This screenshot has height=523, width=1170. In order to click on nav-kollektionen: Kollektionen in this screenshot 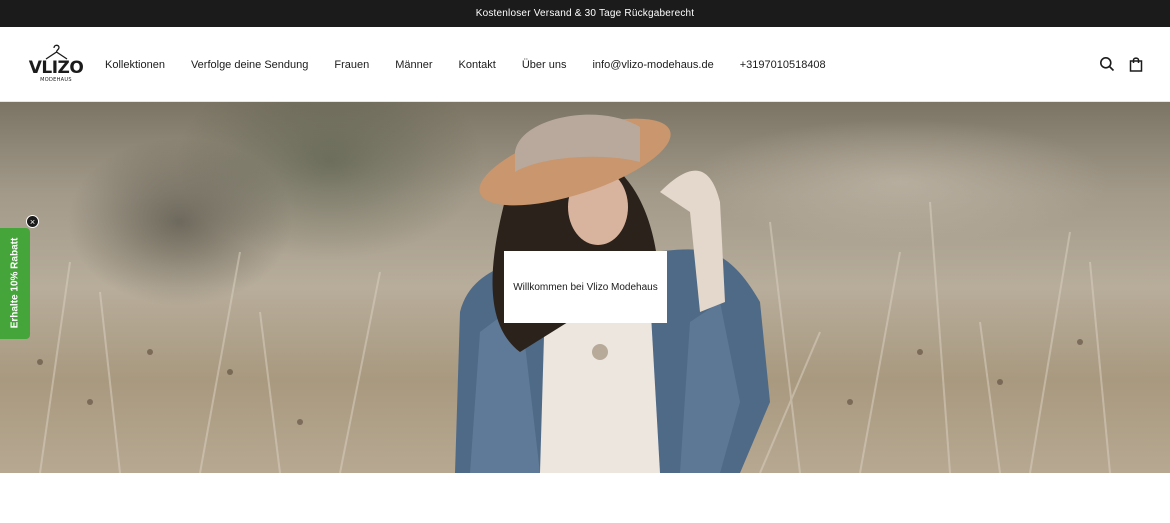, I will do `click(135, 65)`.